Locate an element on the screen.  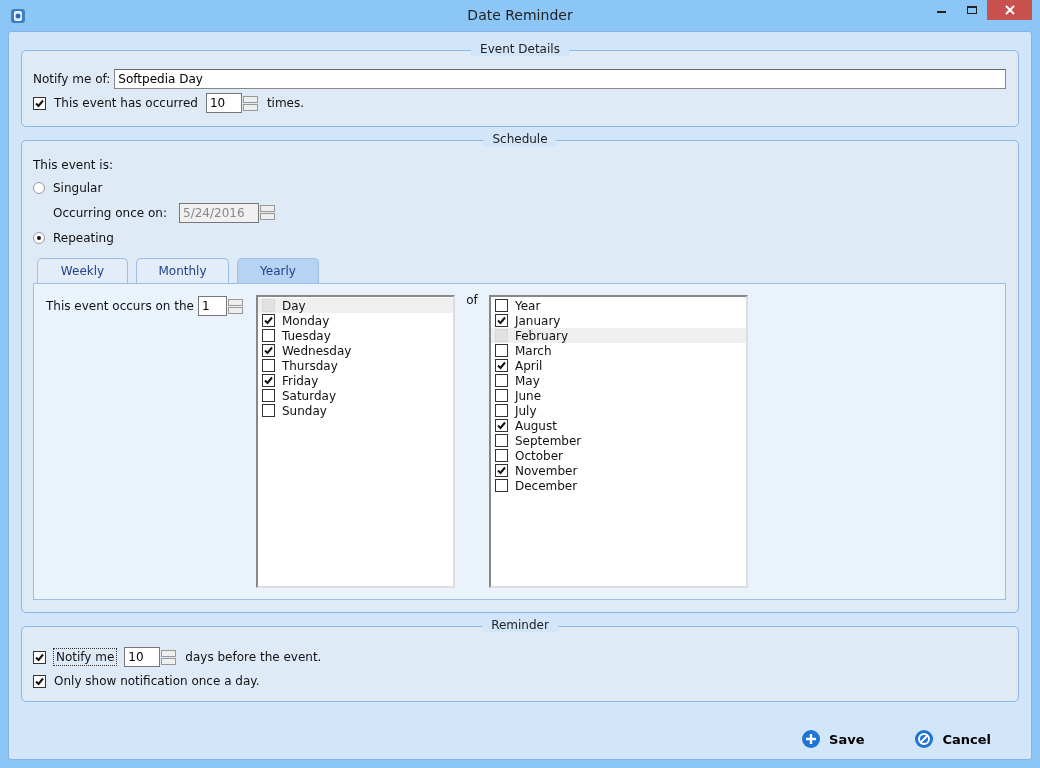
month-list-item: March is located at coordinates (618, 350).